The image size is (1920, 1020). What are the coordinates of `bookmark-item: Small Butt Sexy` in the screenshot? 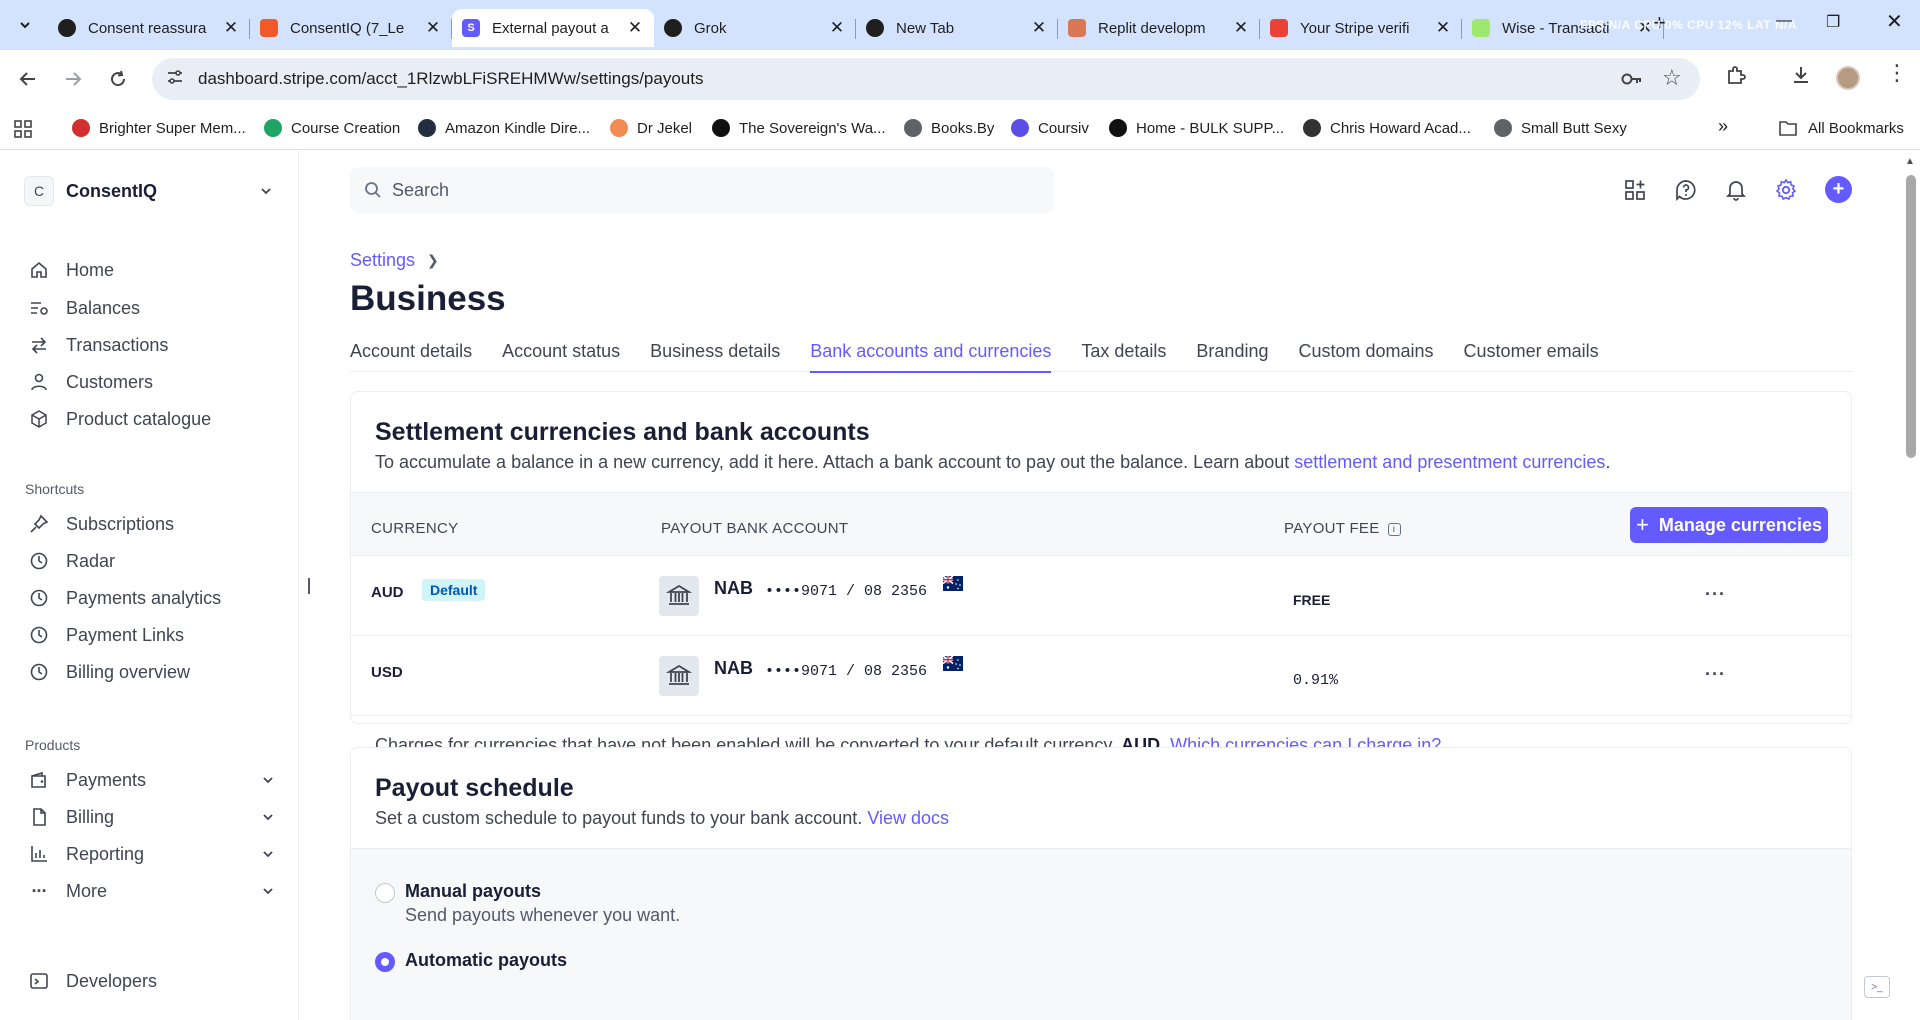 It's located at (1560, 128).